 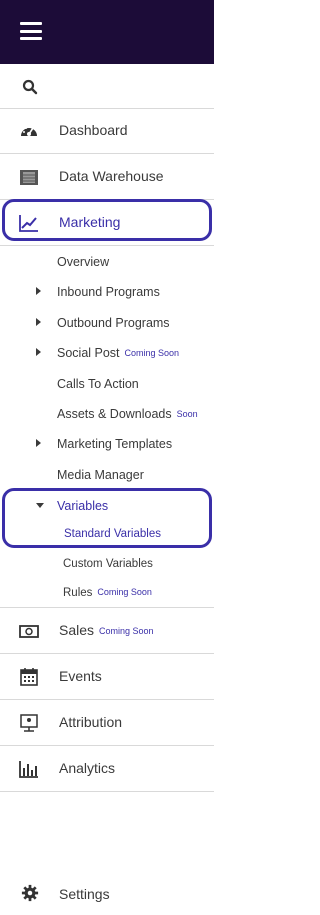 What do you see at coordinates (29, 723) in the screenshot?
I see `attribution-icon` at bounding box center [29, 723].